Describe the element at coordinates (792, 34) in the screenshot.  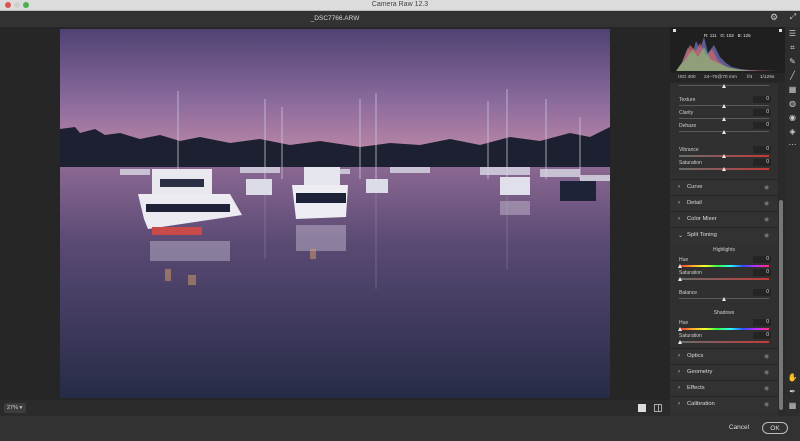
I see `edit-sliders-icon: ☰` at that location.